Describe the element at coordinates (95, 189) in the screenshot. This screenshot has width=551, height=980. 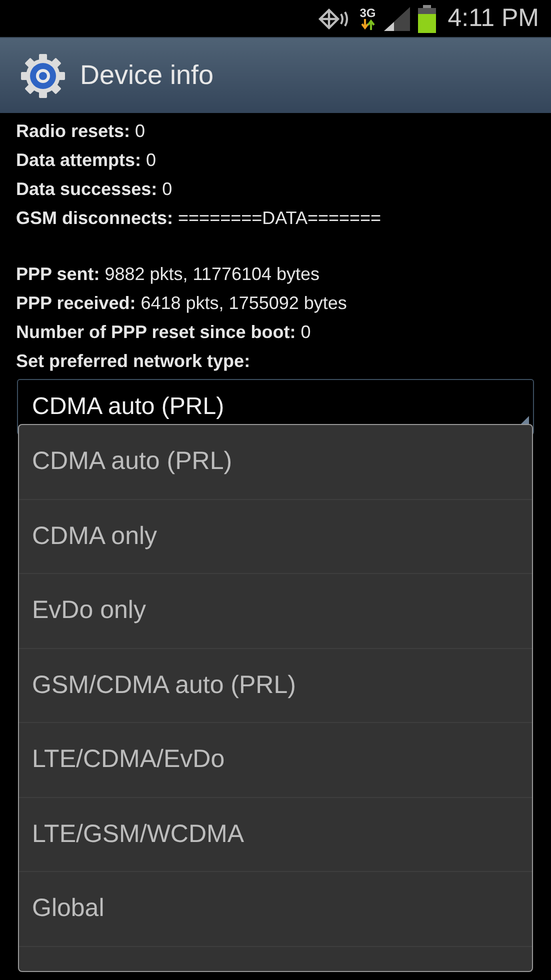
I see `info-line: Data successes: 0` at that location.